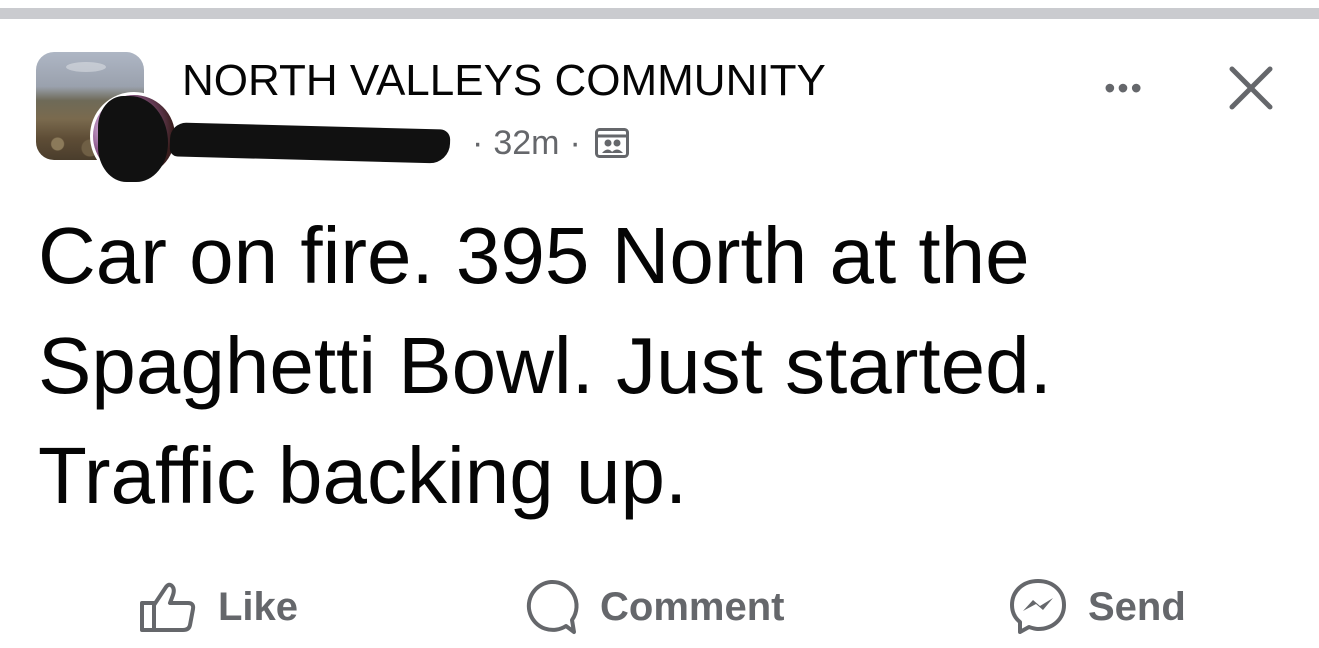 This screenshot has height=648, width=1319. I want to click on messenger-icon, so click(1038, 606).